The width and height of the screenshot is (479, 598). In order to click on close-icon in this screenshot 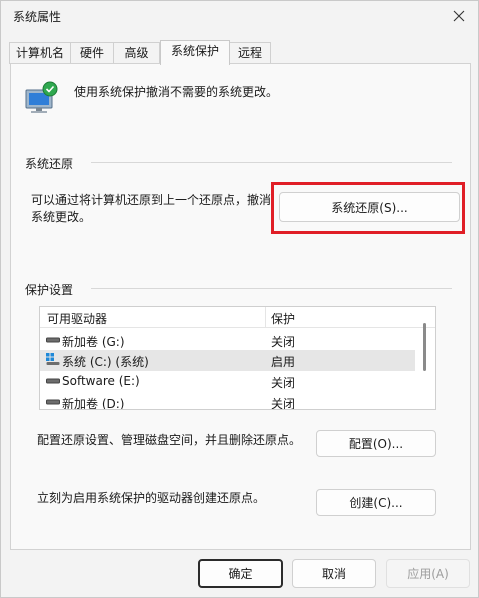, I will do `click(459, 16)`.